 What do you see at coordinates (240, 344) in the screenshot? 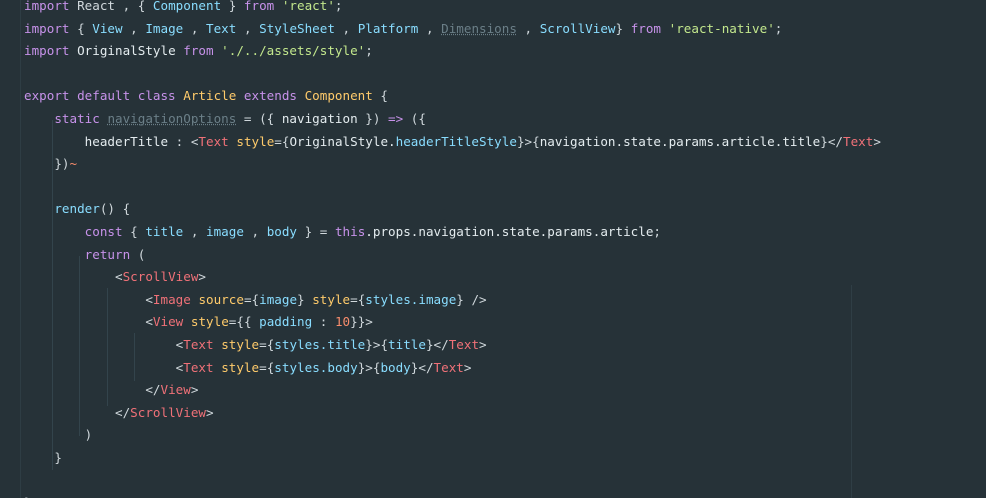
I see `code-token: style` at bounding box center [240, 344].